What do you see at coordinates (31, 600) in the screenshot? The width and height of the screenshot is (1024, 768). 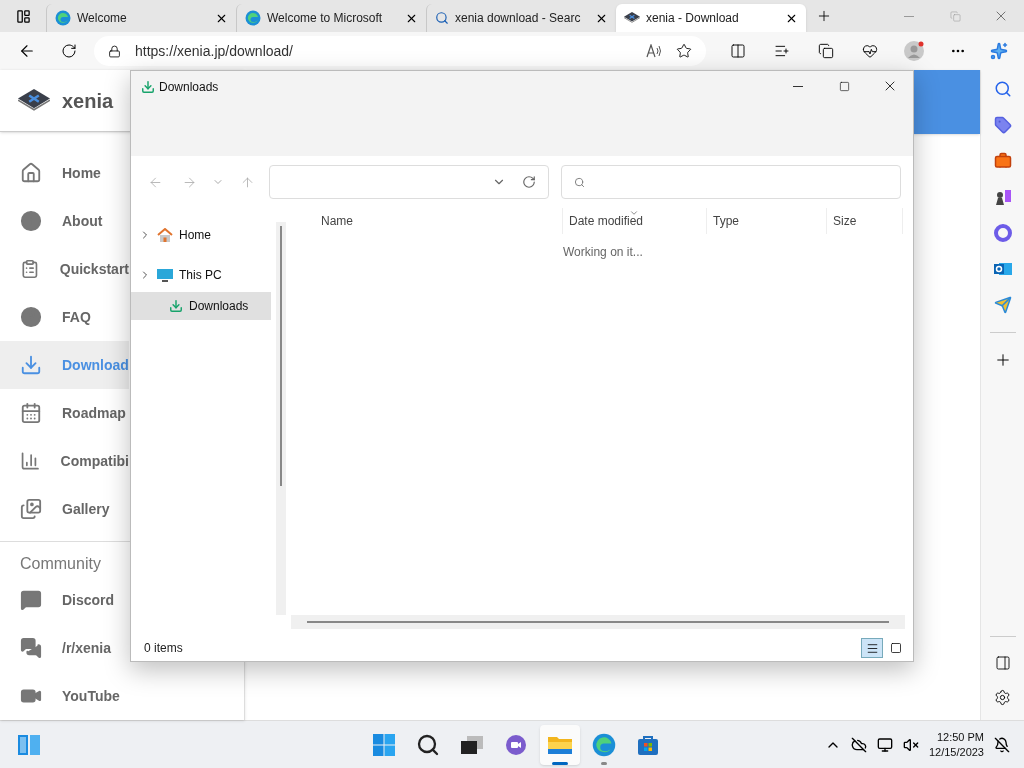 I see `chat-icon` at bounding box center [31, 600].